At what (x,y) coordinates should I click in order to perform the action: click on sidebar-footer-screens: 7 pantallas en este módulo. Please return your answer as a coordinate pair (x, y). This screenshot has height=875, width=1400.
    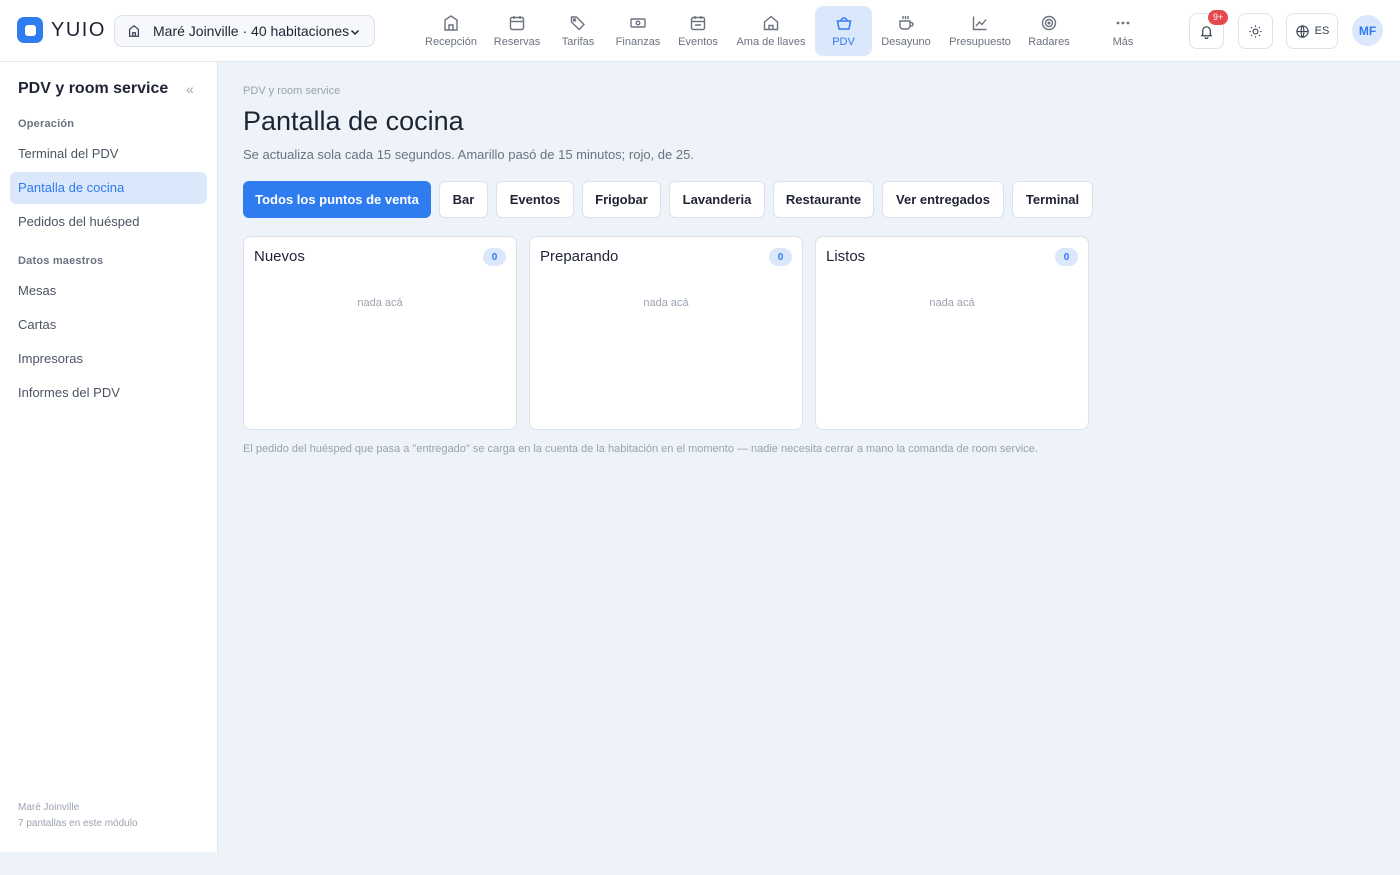
    Looking at the image, I should click on (78, 823).